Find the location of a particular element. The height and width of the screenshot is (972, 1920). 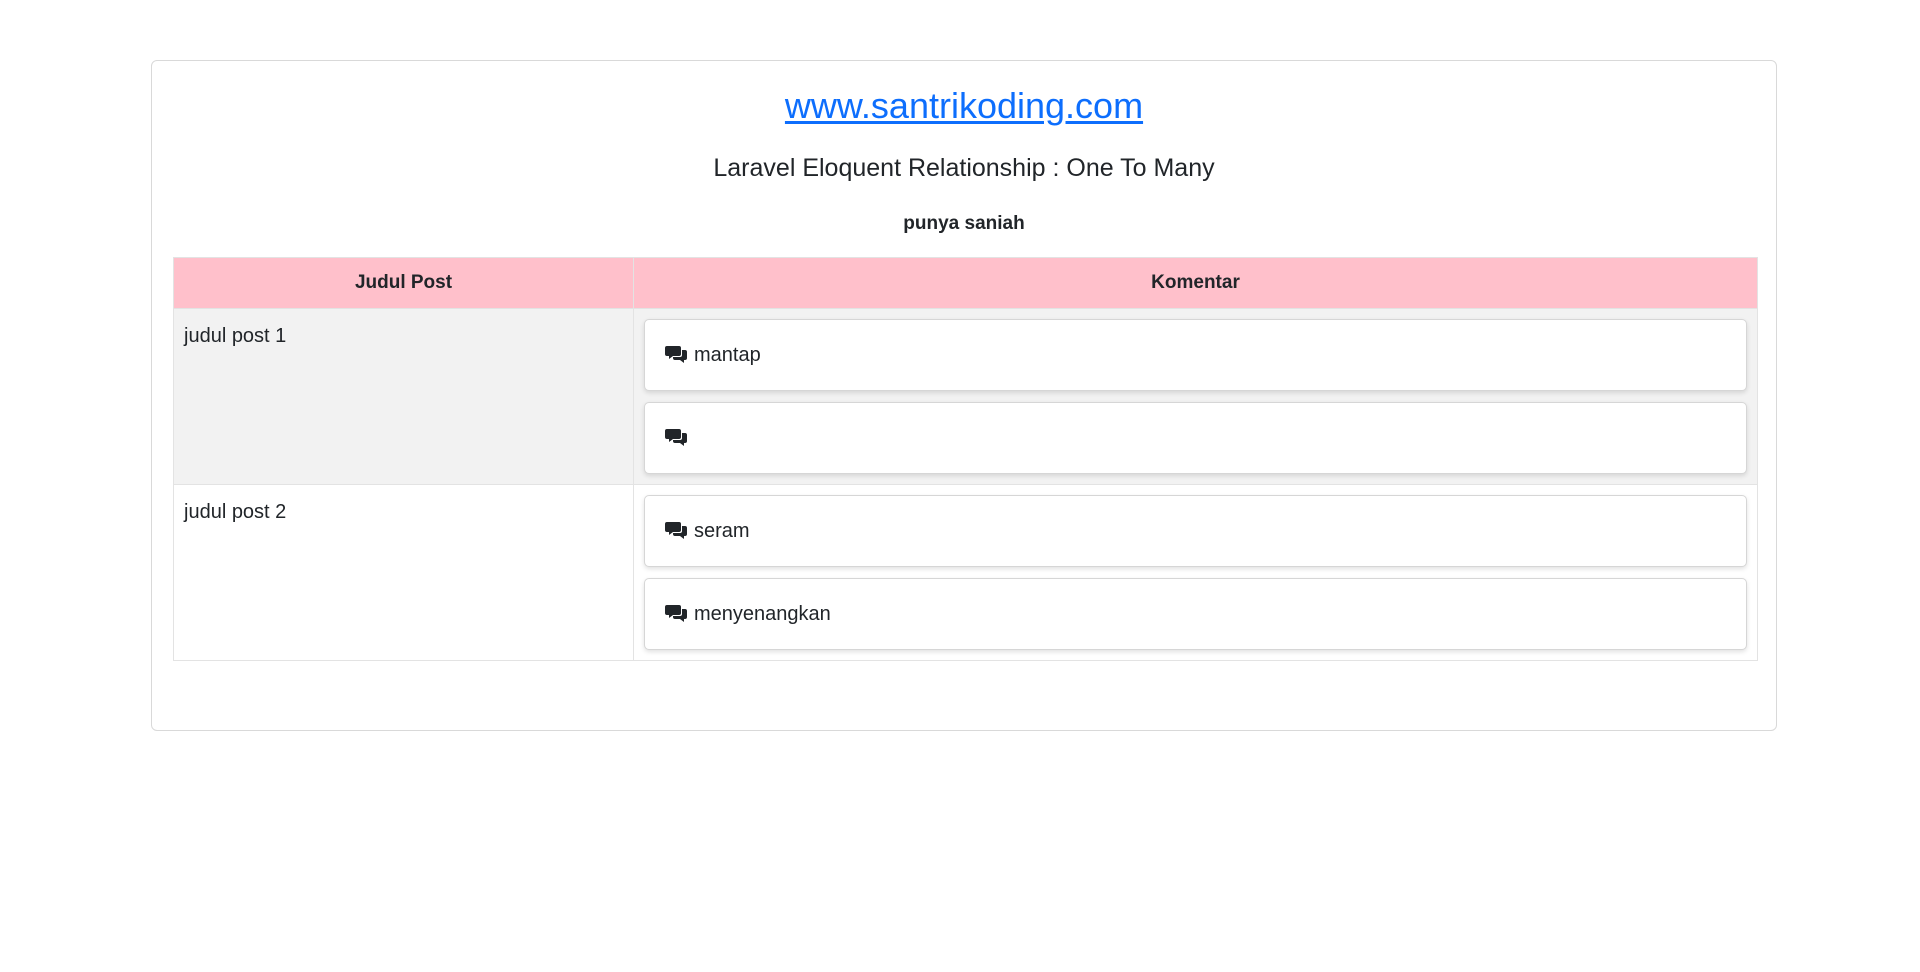

comments-cell: seram menyenangkan is located at coordinates (1195, 572).